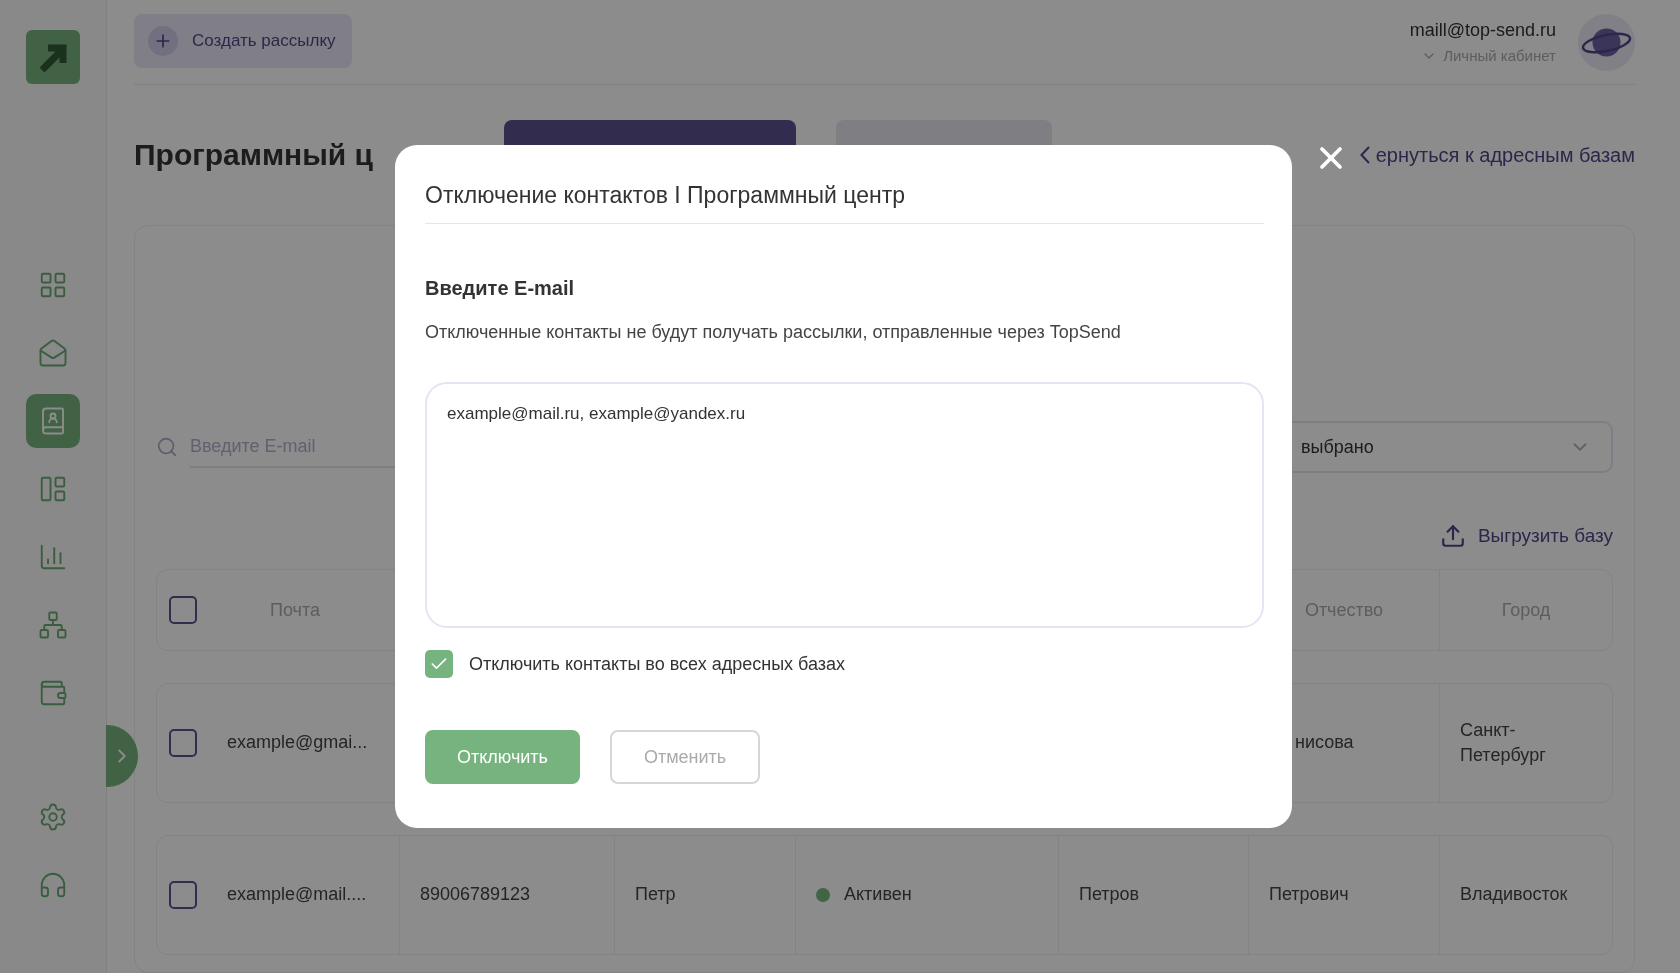 The height and width of the screenshot is (973, 1680). I want to click on open-envelope-icon, so click(53, 353).